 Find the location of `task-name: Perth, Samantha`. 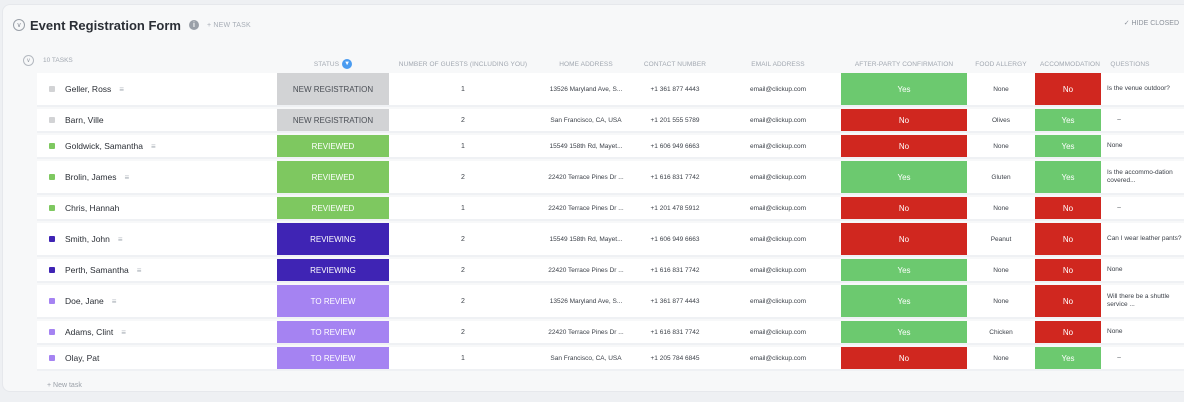

task-name: Perth, Samantha is located at coordinates (97, 270).